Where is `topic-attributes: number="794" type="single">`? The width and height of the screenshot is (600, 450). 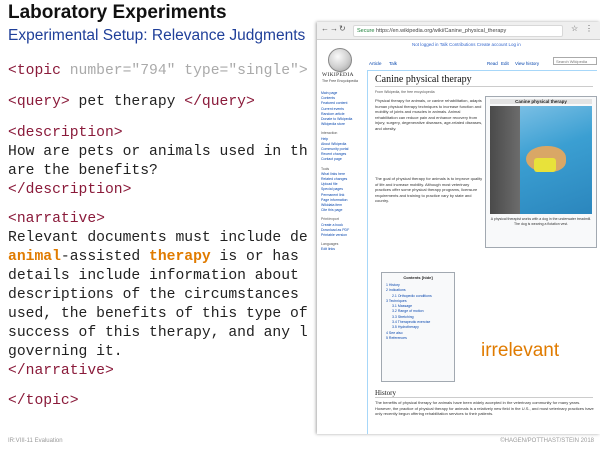
topic-attributes: number="794" type="single"> is located at coordinates (184, 71).